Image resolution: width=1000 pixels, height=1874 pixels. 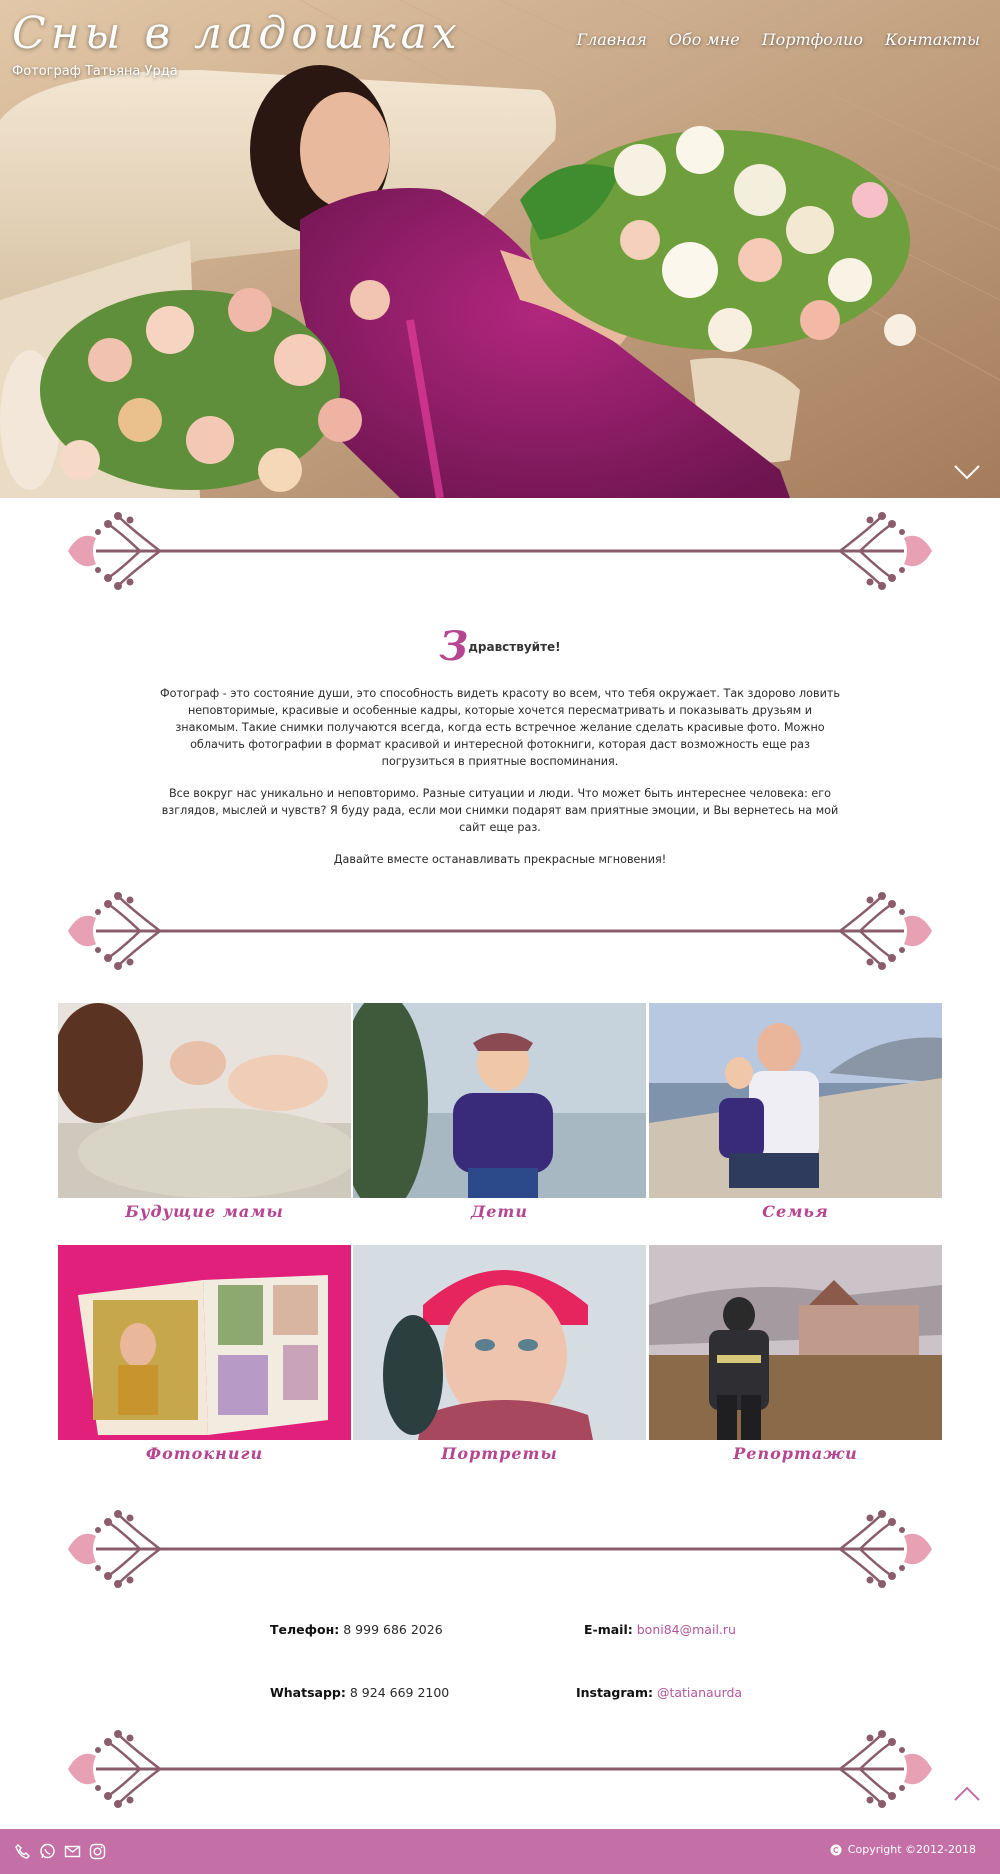 I want to click on copyright-text: Copyright ©2012-2018, so click(x=911, y=1849).